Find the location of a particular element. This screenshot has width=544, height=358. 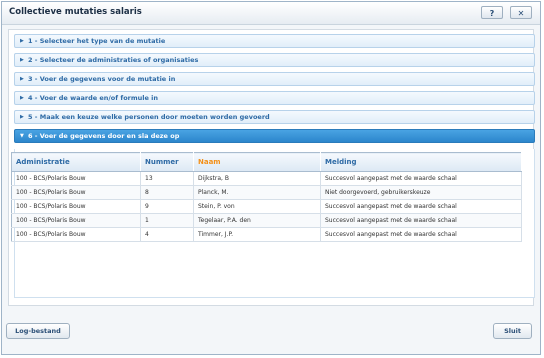

cell-naam: Dijkstra, B is located at coordinates (257, 178).